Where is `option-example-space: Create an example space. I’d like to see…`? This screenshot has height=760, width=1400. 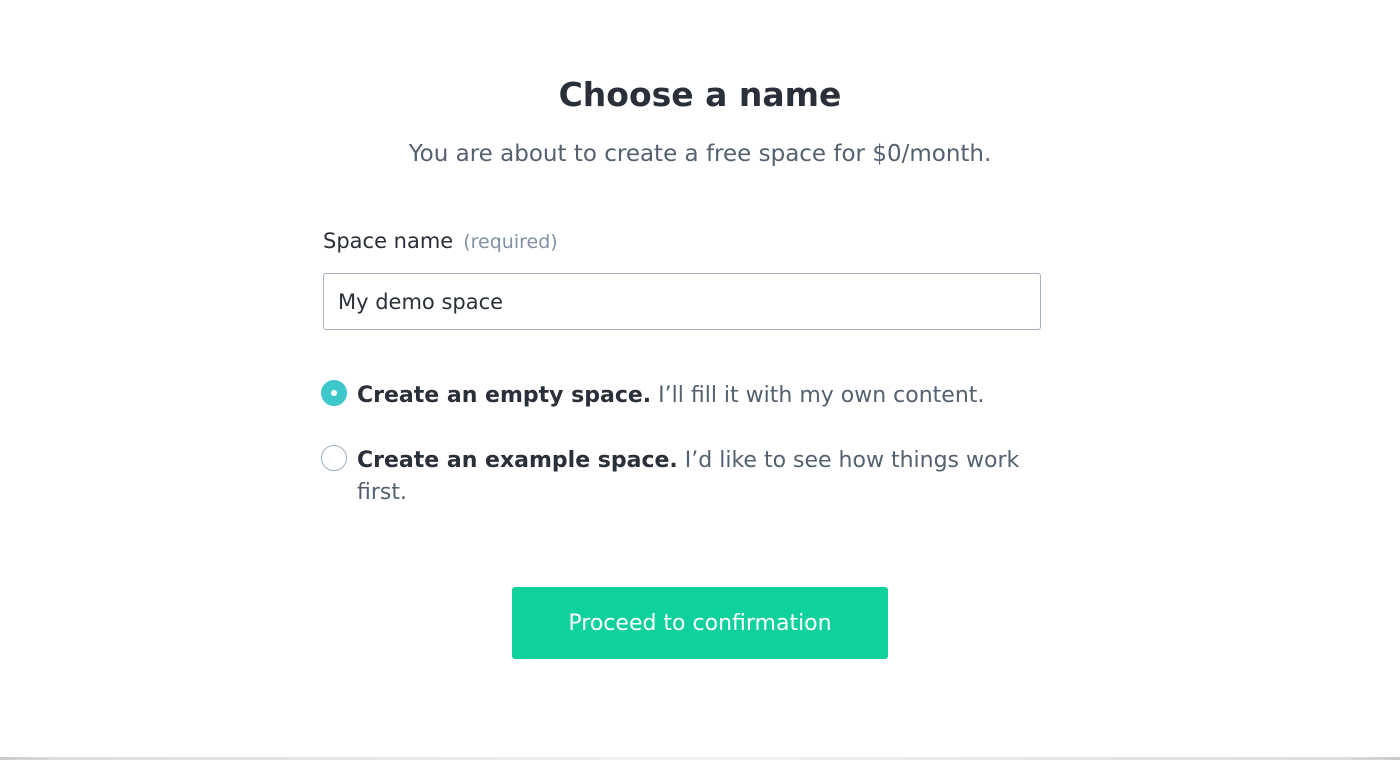 option-example-space: Create an example space. I’d like to see… is located at coordinates (681, 477).